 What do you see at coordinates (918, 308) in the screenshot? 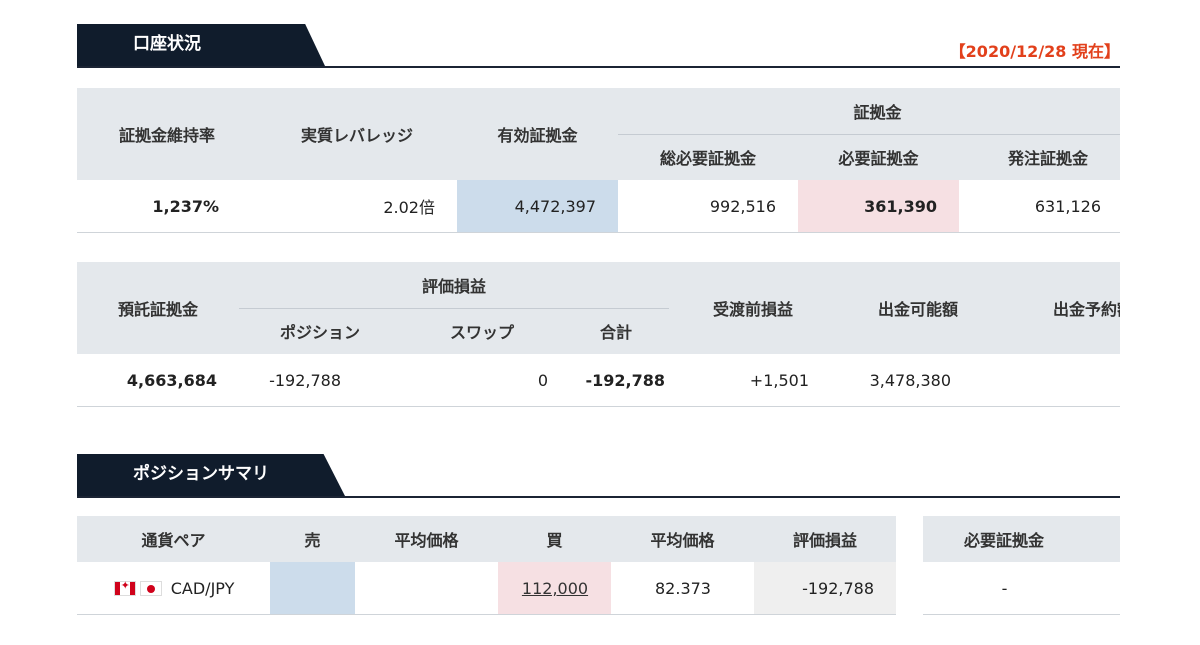
I see `th-withdrawable: 出金可能額` at bounding box center [918, 308].